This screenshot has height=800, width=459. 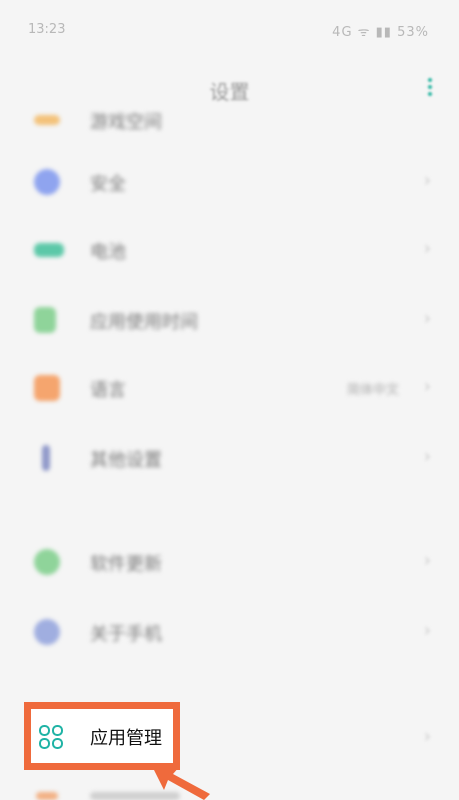 I want to click on phone-info-icon, so click(x=47, y=632).